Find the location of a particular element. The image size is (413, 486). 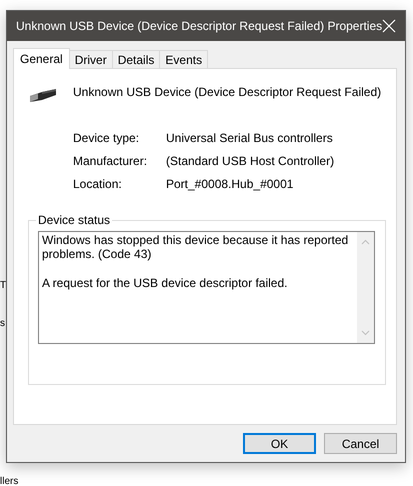

device-name: Unknown USB Device (Device Descriptor Request Failed) is located at coordinates (227, 92).